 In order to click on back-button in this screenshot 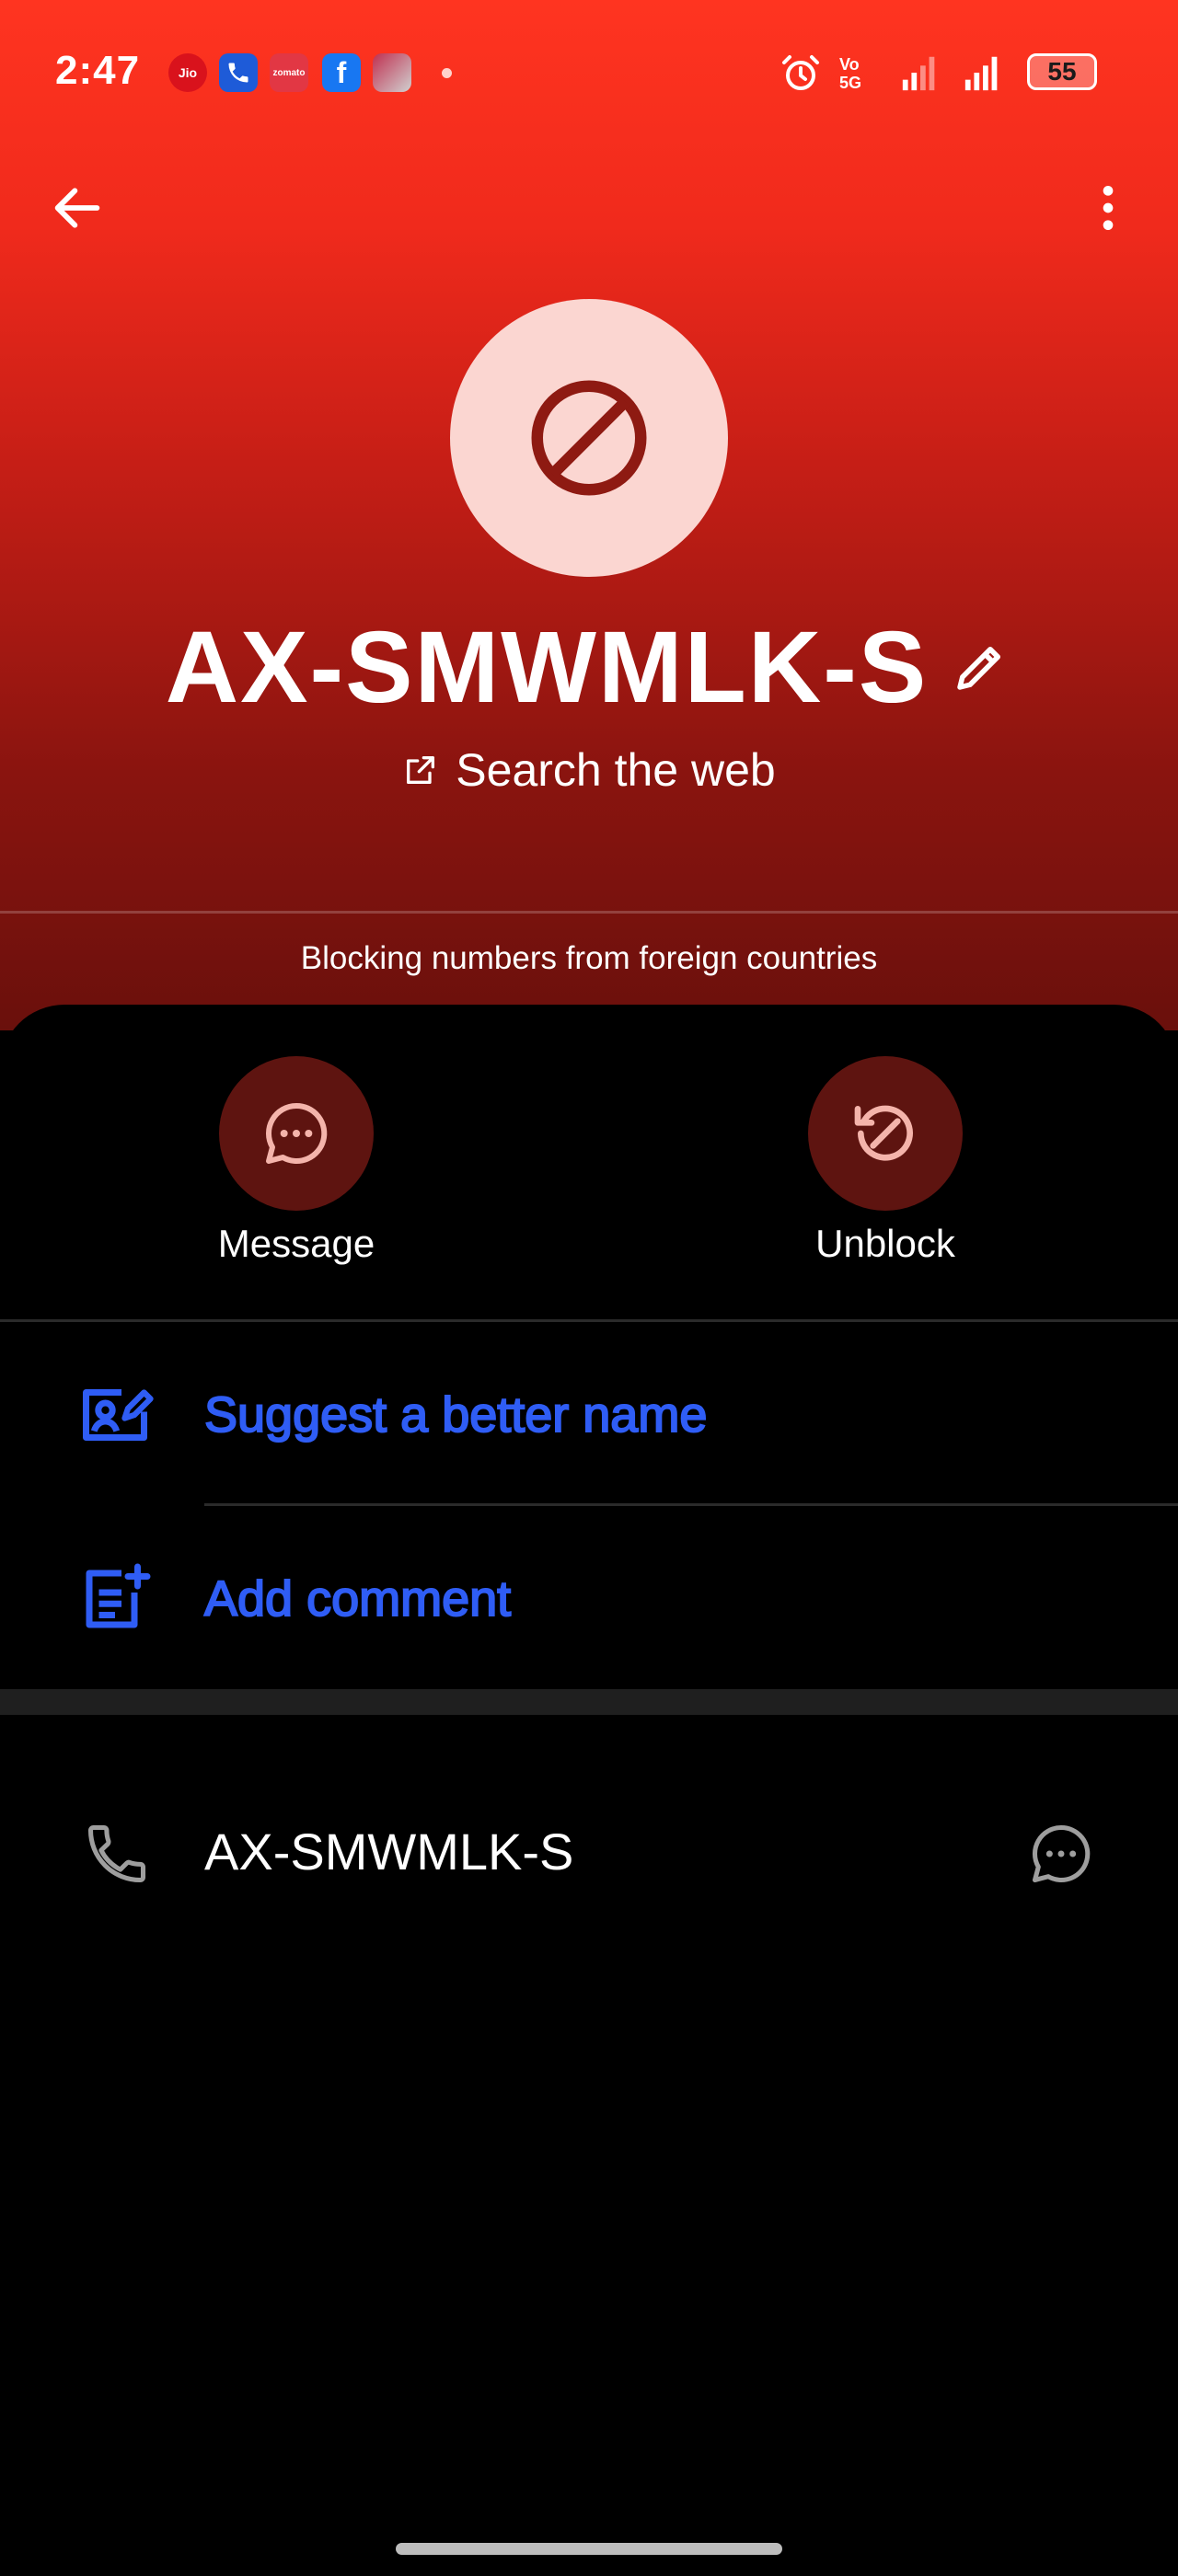, I will do `click(77, 208)`.